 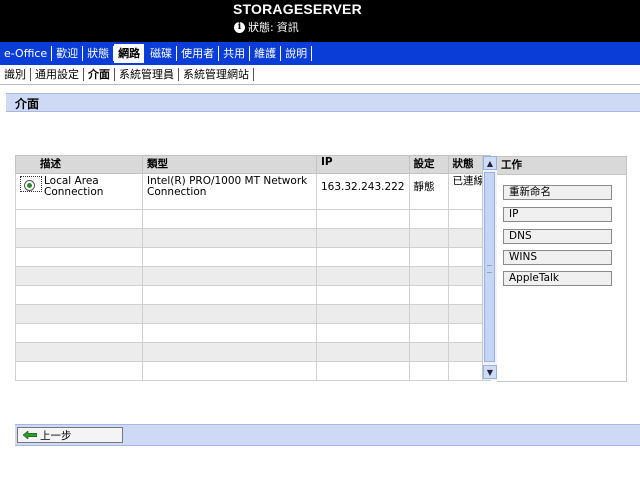 I want to click on page-title-bar: 介面, so click(x=323, y=102).